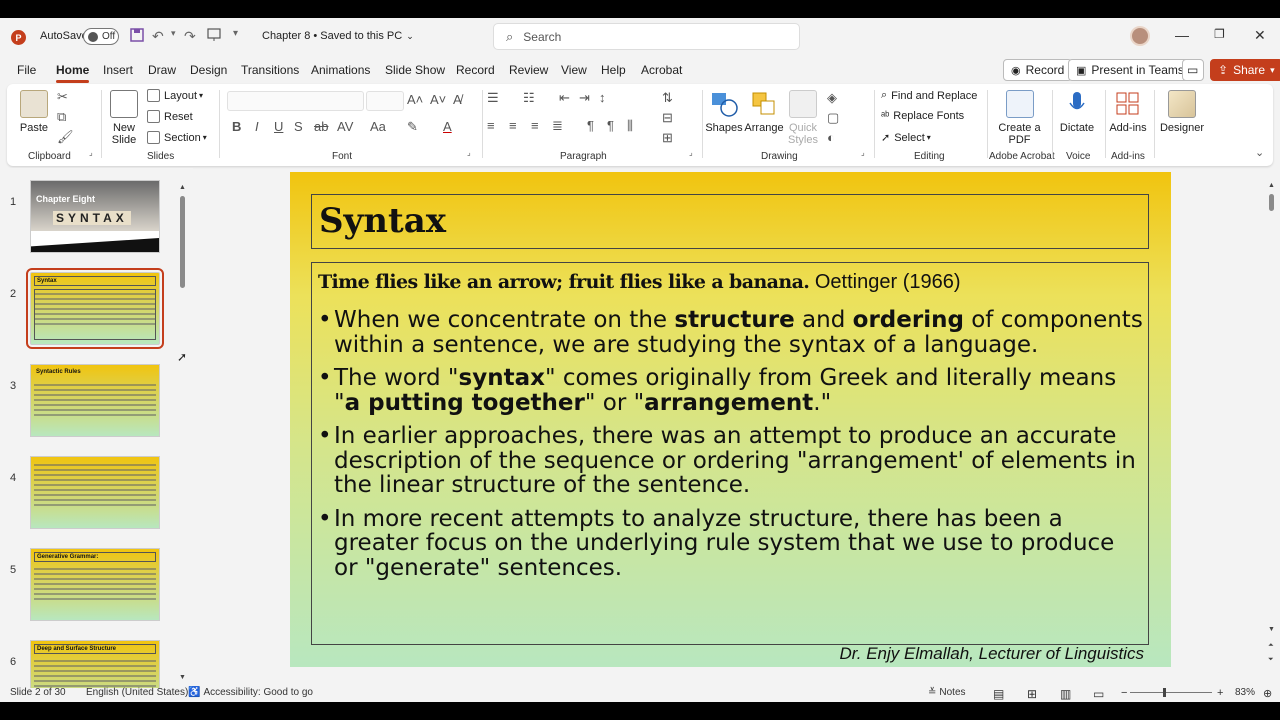  I want to click on underline-icon: U, so click(278, 126).